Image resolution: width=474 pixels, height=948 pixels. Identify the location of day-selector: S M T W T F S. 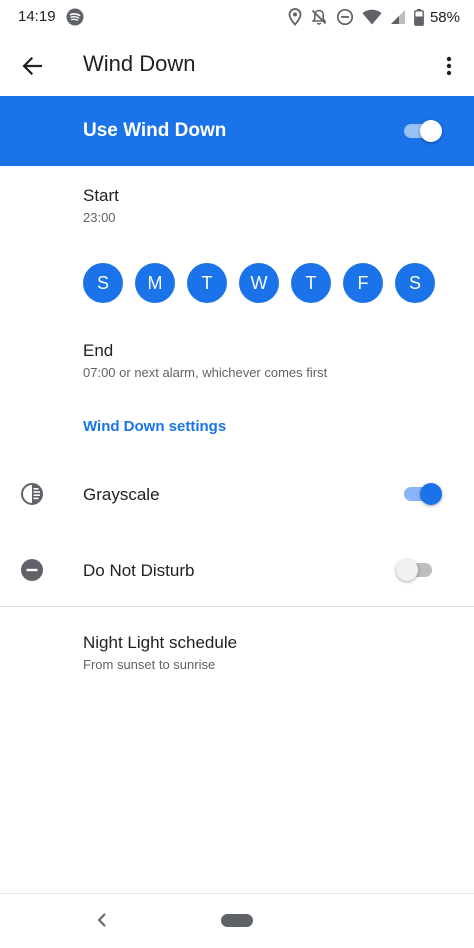
(259, 283).